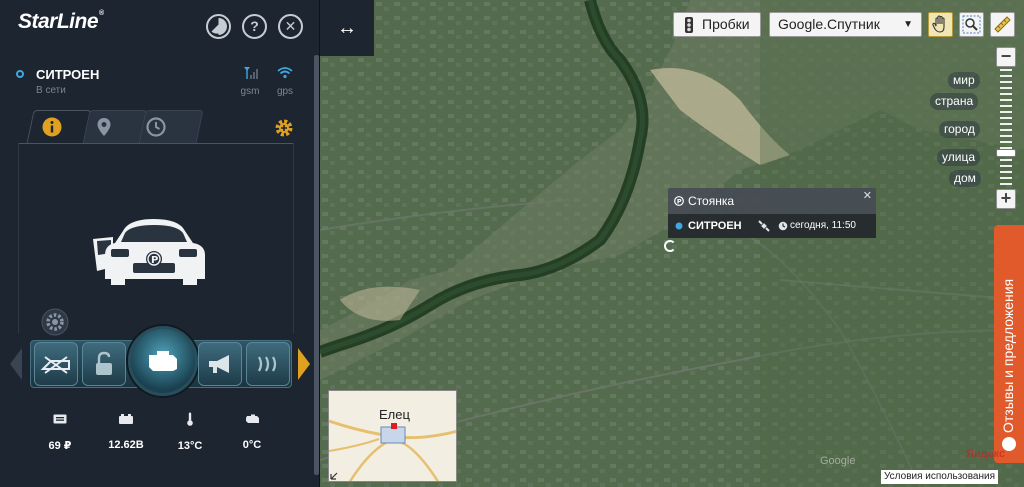  I want to click on map-layer-select: Google.Спутник ▼, so click(845, 24).